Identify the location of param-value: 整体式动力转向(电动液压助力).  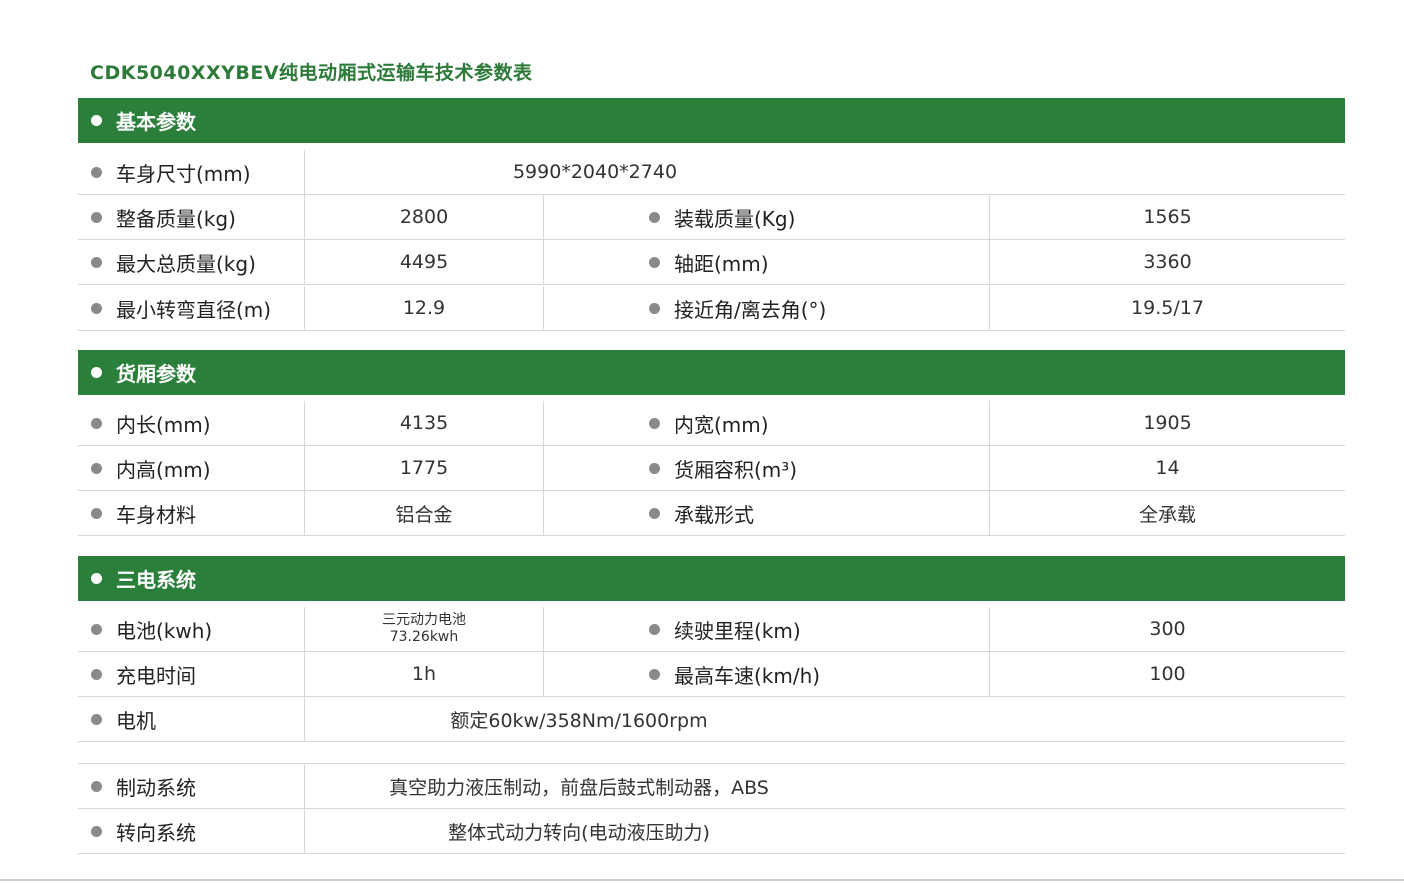
(579, 832).